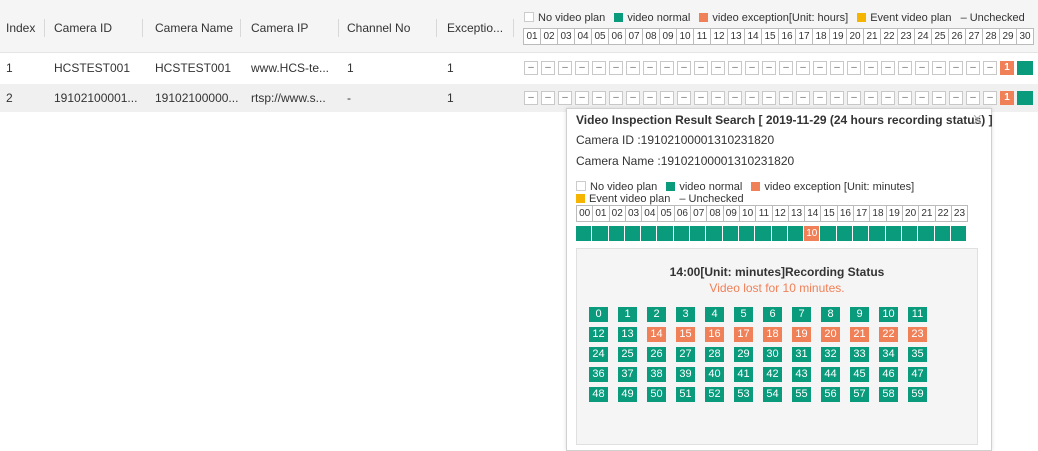 The image size is (1038, 451). What do you see at coordinates (291, 28) in the screenshot?
I see `header-camera-ip: Camera IP` at bounding box center [291, 28].